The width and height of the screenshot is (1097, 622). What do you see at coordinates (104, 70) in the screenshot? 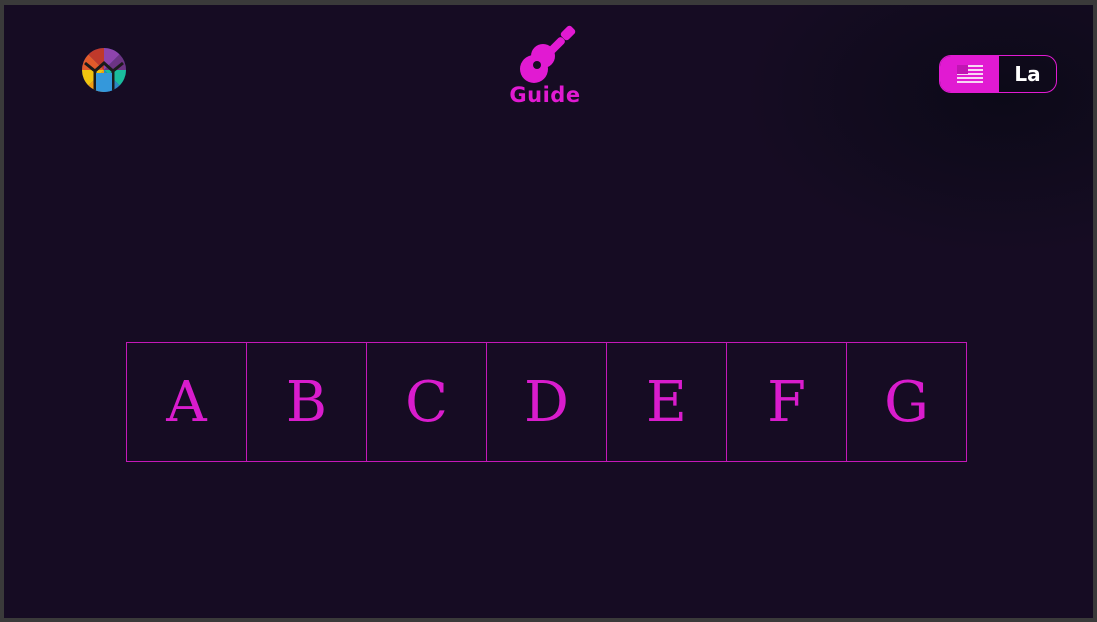
I see `logo-icon` at bounding box center [104, 70].